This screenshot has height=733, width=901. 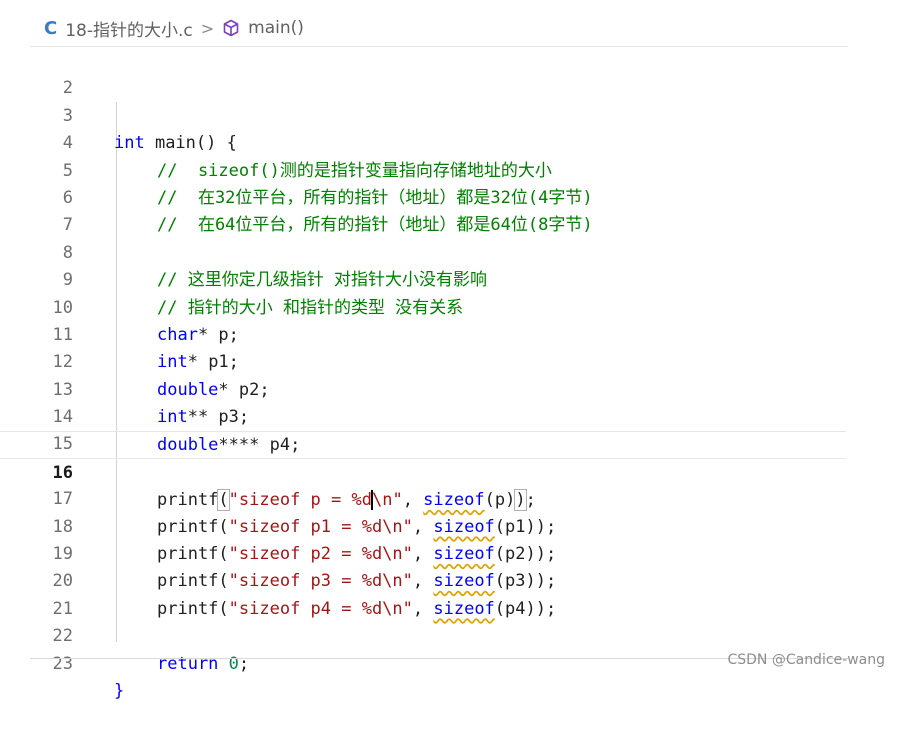 I want to click on code-line: 22 return 0;, so click(x=450, y=634).